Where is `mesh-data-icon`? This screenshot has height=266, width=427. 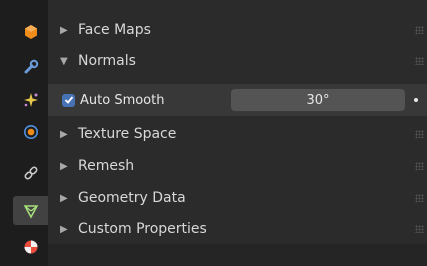
mesh-data-icon is located at coordinates (30, 211).